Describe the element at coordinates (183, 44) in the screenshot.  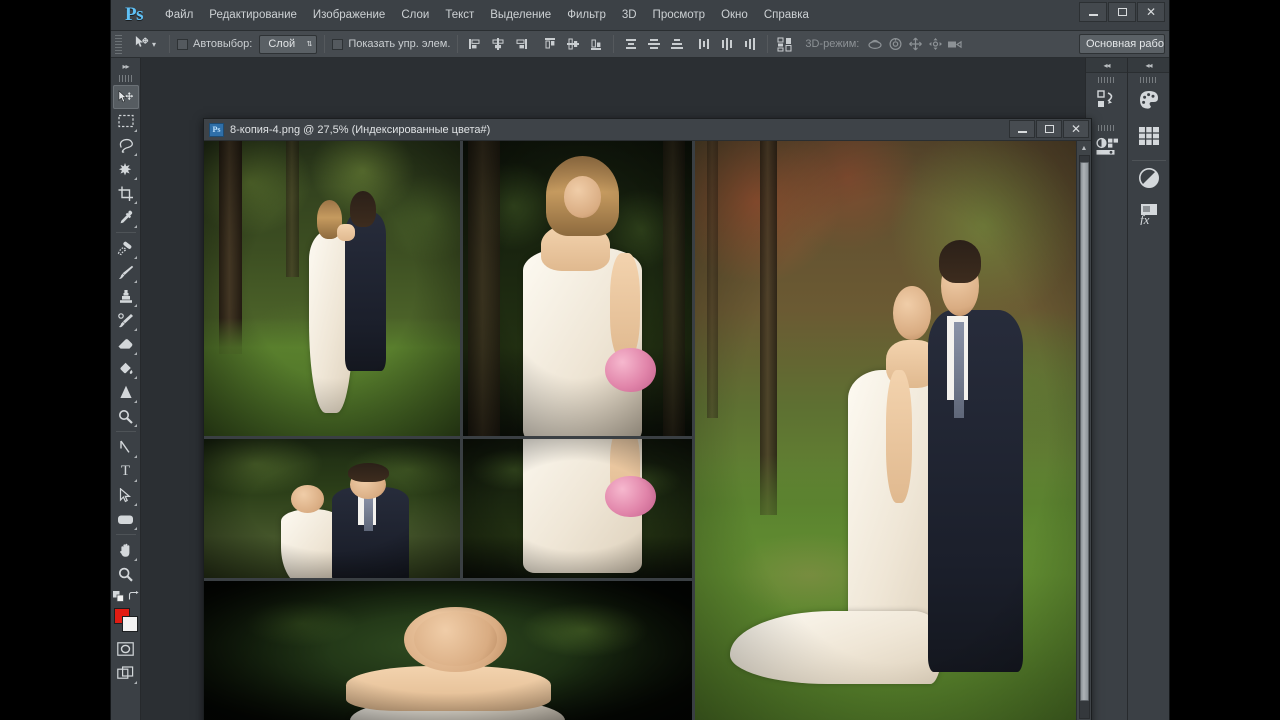
I see `auto-select-checkbox` at that location.